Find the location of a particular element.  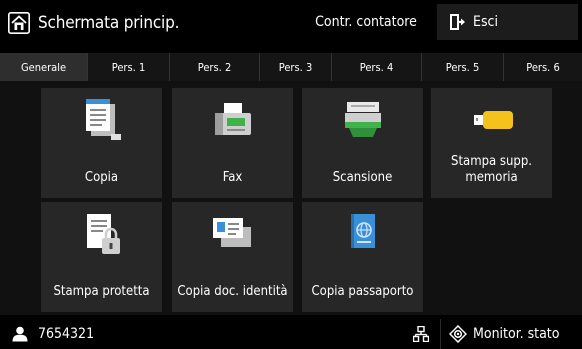

logout-button: Esci is located at coordinates (507, 22).